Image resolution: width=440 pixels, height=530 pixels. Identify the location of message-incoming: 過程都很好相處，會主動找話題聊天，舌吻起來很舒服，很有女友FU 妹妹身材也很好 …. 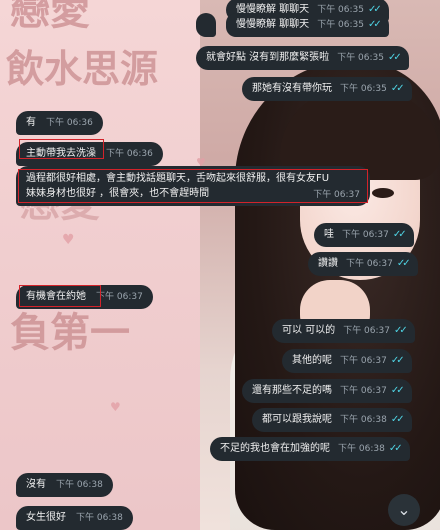
(193, 186).